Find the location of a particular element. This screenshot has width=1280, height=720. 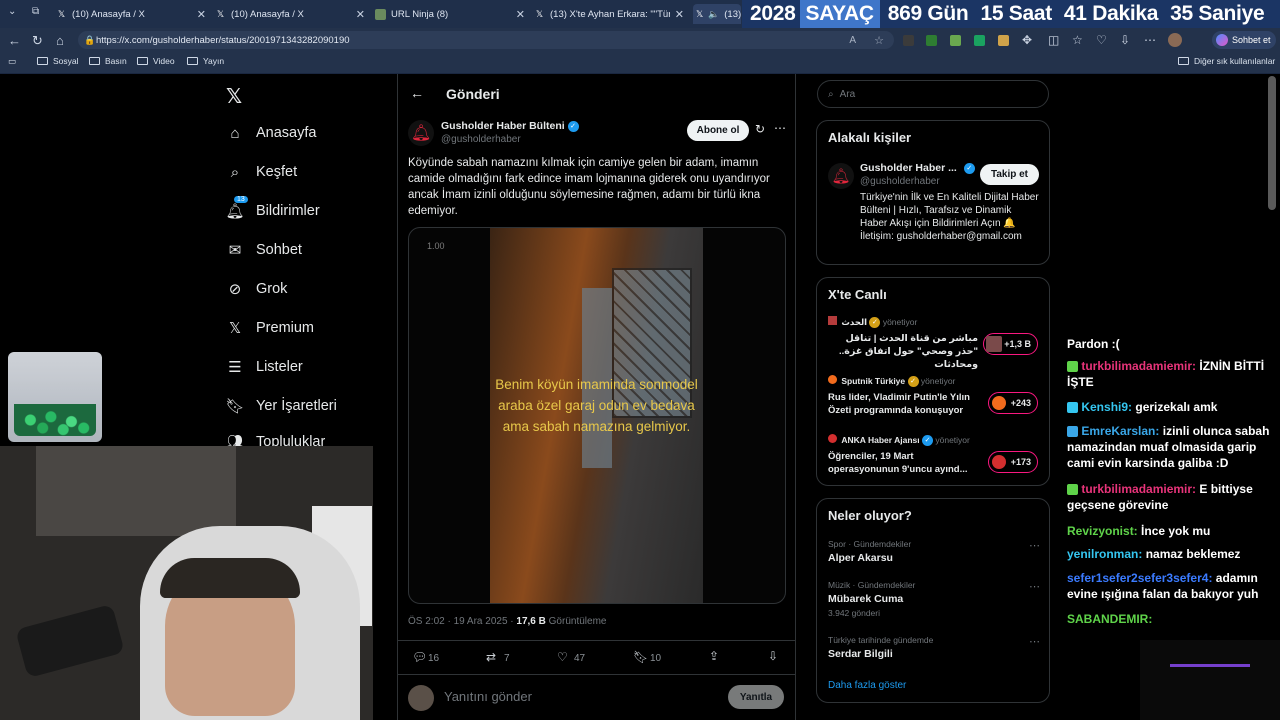

bookmark-folder: Sosyal is located at coordinates (58, 61).